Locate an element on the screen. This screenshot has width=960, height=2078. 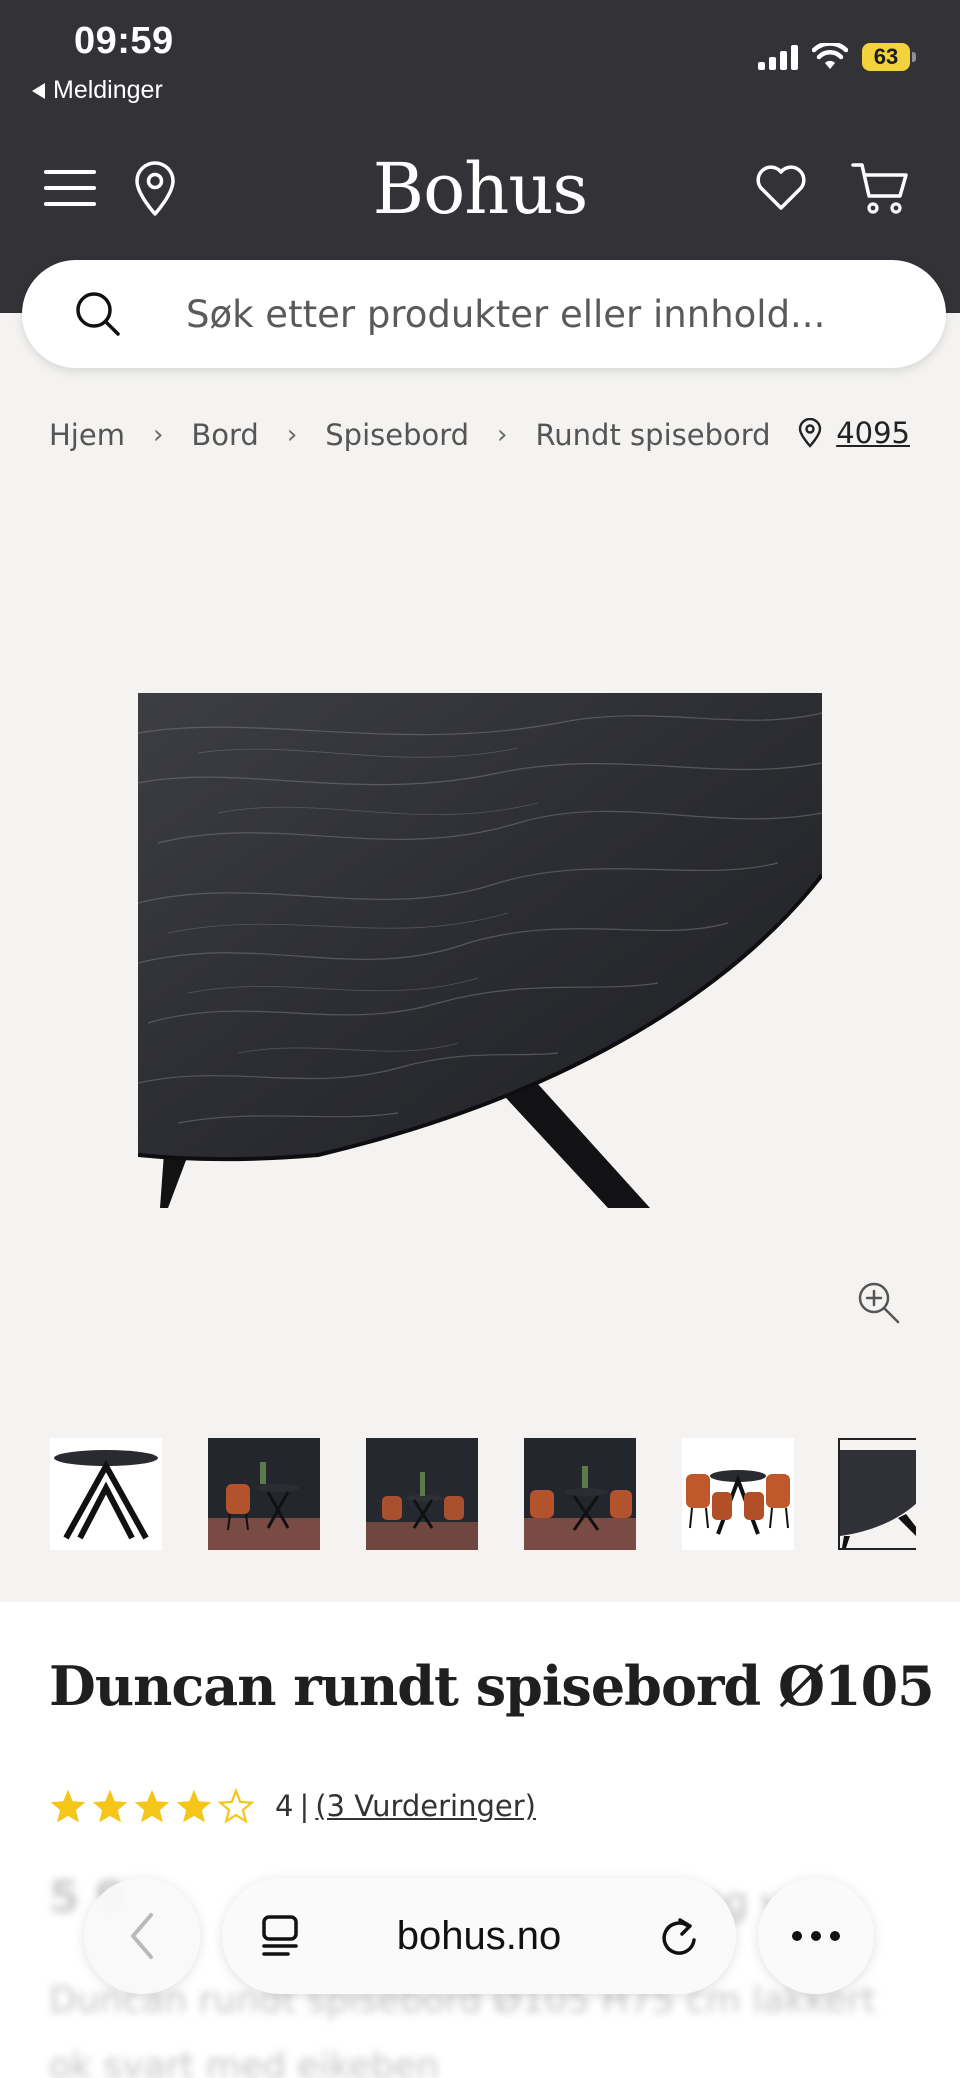
rating-value: 4 is located at coordinates (284, 1806).